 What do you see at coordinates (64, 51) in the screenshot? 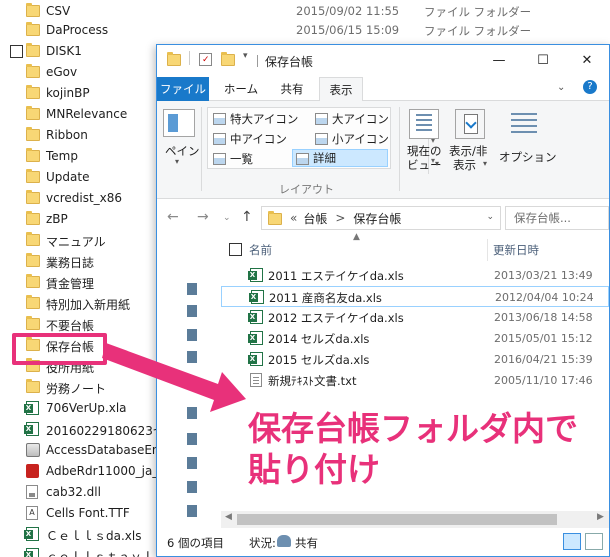
I see `item-name: DISK1` at bounding box center [64, 51].